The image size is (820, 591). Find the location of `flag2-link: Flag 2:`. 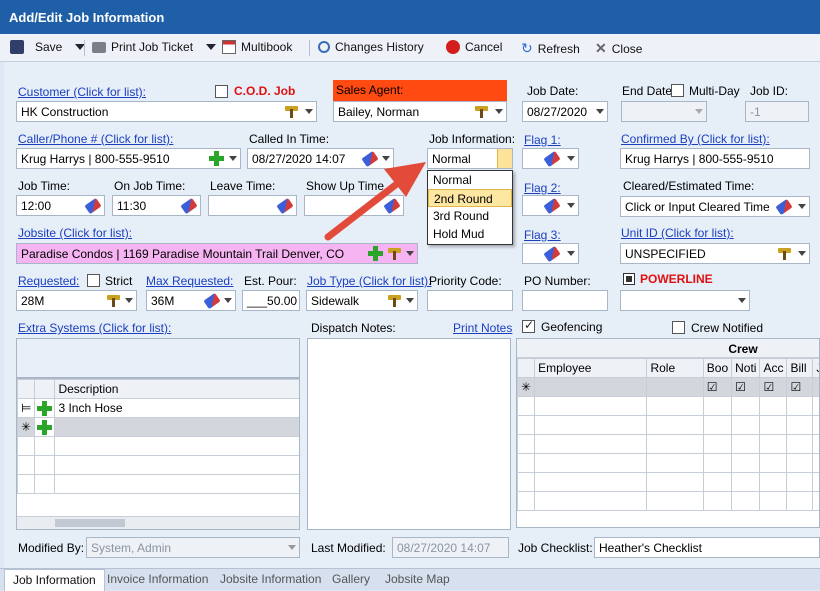

flag2-link: Flag 2: is located at coordinates (542, 188).